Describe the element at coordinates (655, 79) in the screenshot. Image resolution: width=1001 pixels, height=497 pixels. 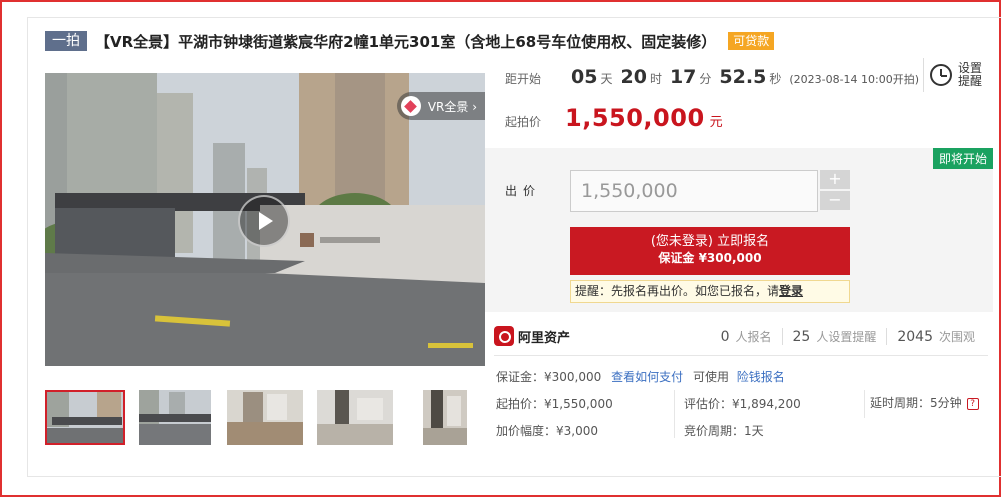
I see `countdown-hours-unit: 时` at that location.